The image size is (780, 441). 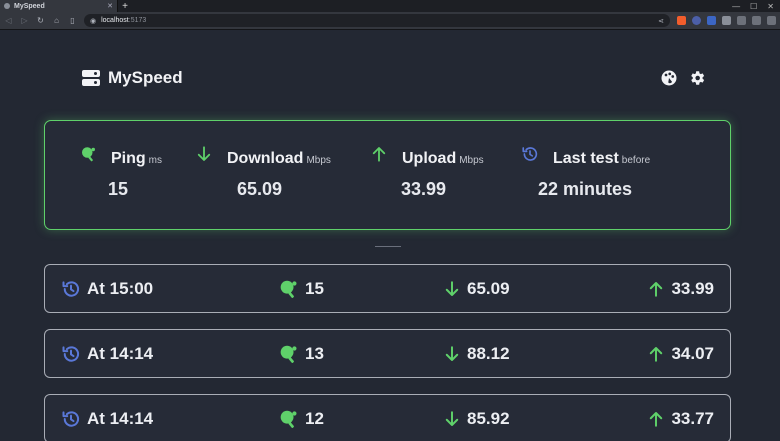 I want to click on server-logo-icon, so click(x=91, y=78).